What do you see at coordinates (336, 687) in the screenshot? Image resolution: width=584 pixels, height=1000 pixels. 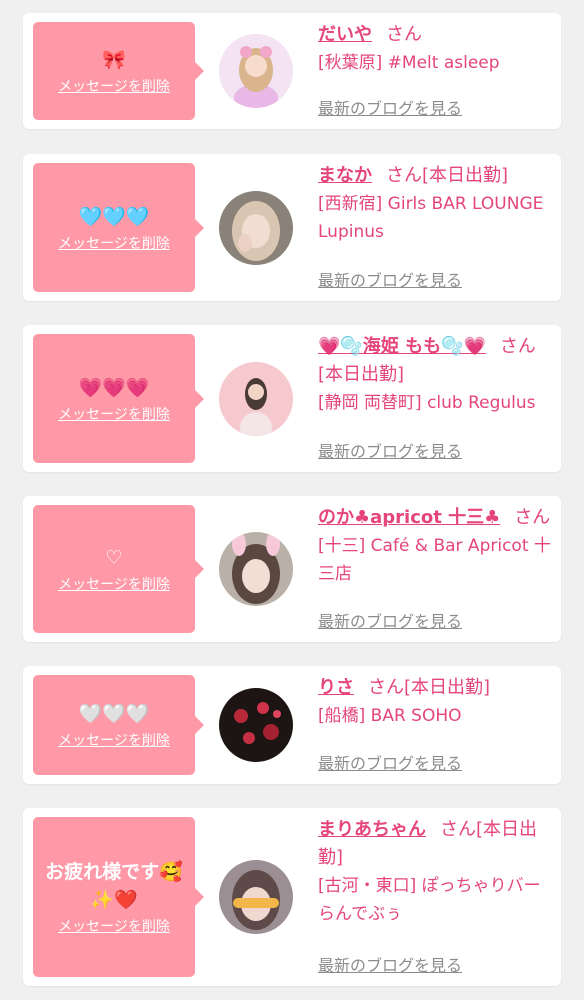 I see `cast-name-link: りさ` at bounding box center [336, 687].